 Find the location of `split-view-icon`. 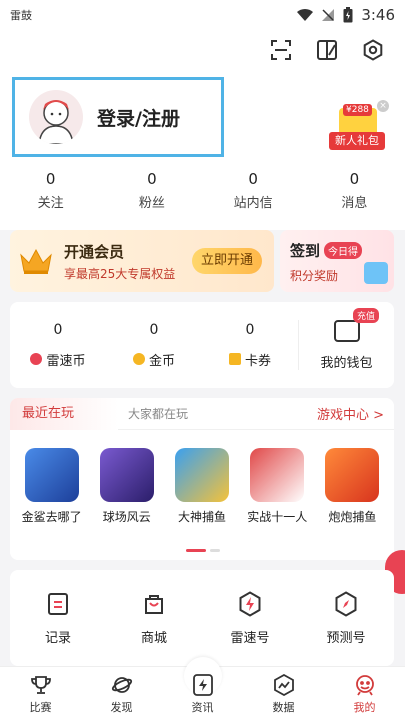

split-view-icon is located at coordinates (327, 50).